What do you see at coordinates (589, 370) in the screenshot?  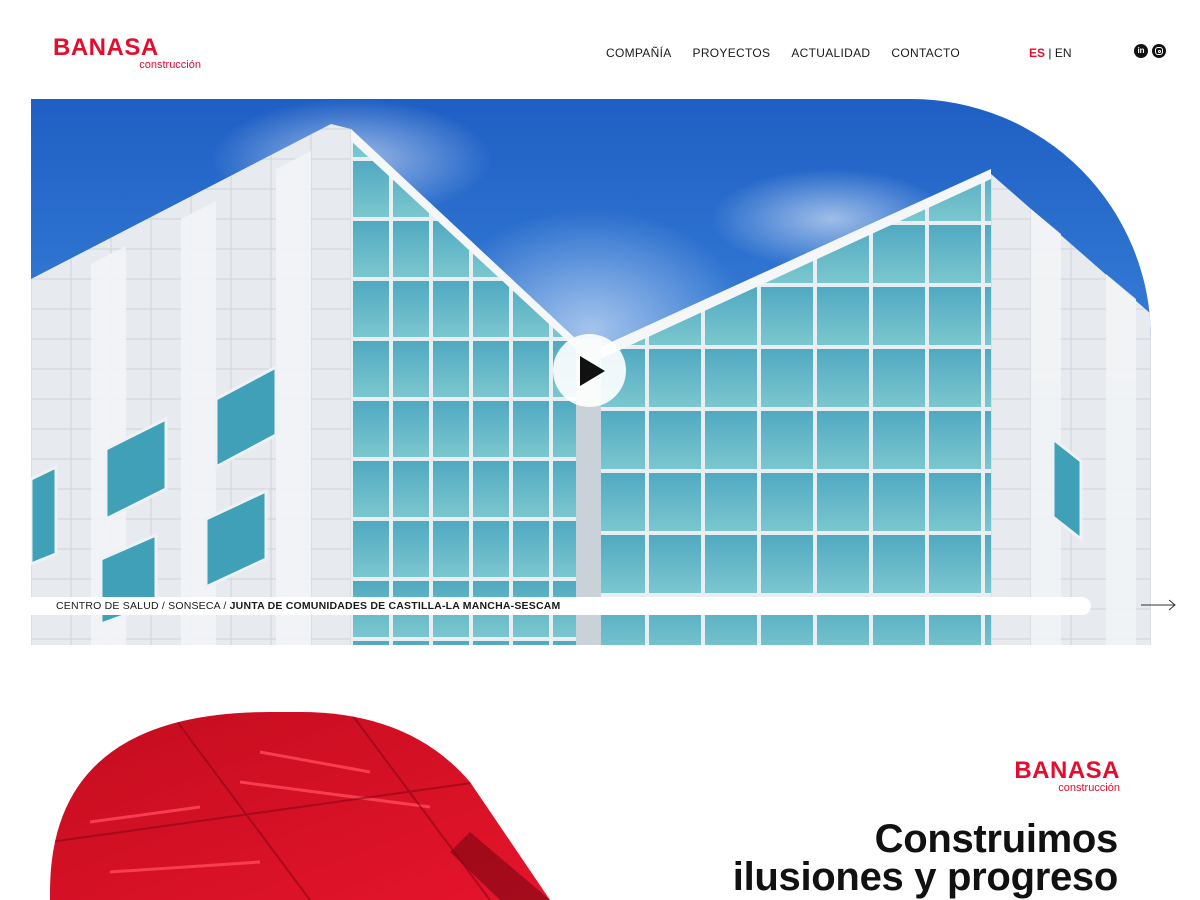 I see `play-icon` at bounding box center [589, 370].